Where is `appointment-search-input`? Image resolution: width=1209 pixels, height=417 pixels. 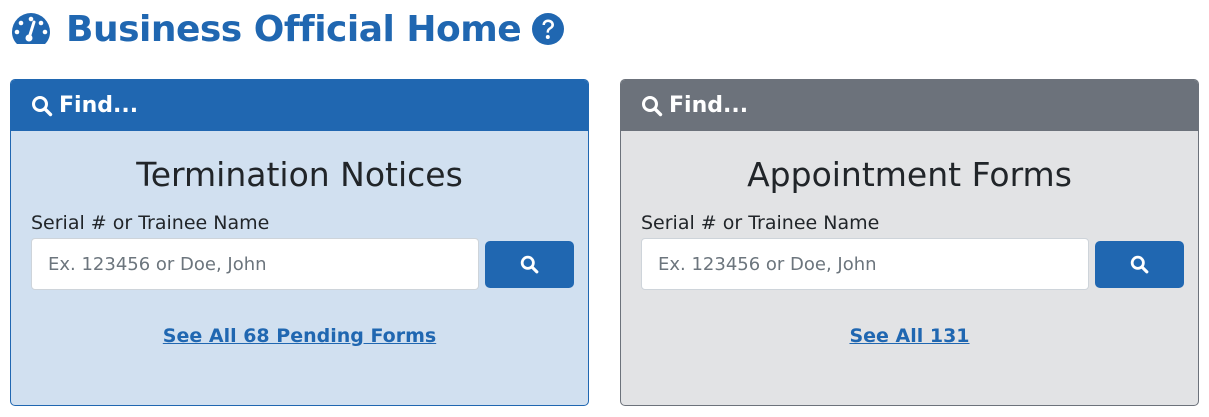 appointment-search-input is located at coordinates (865, 264).